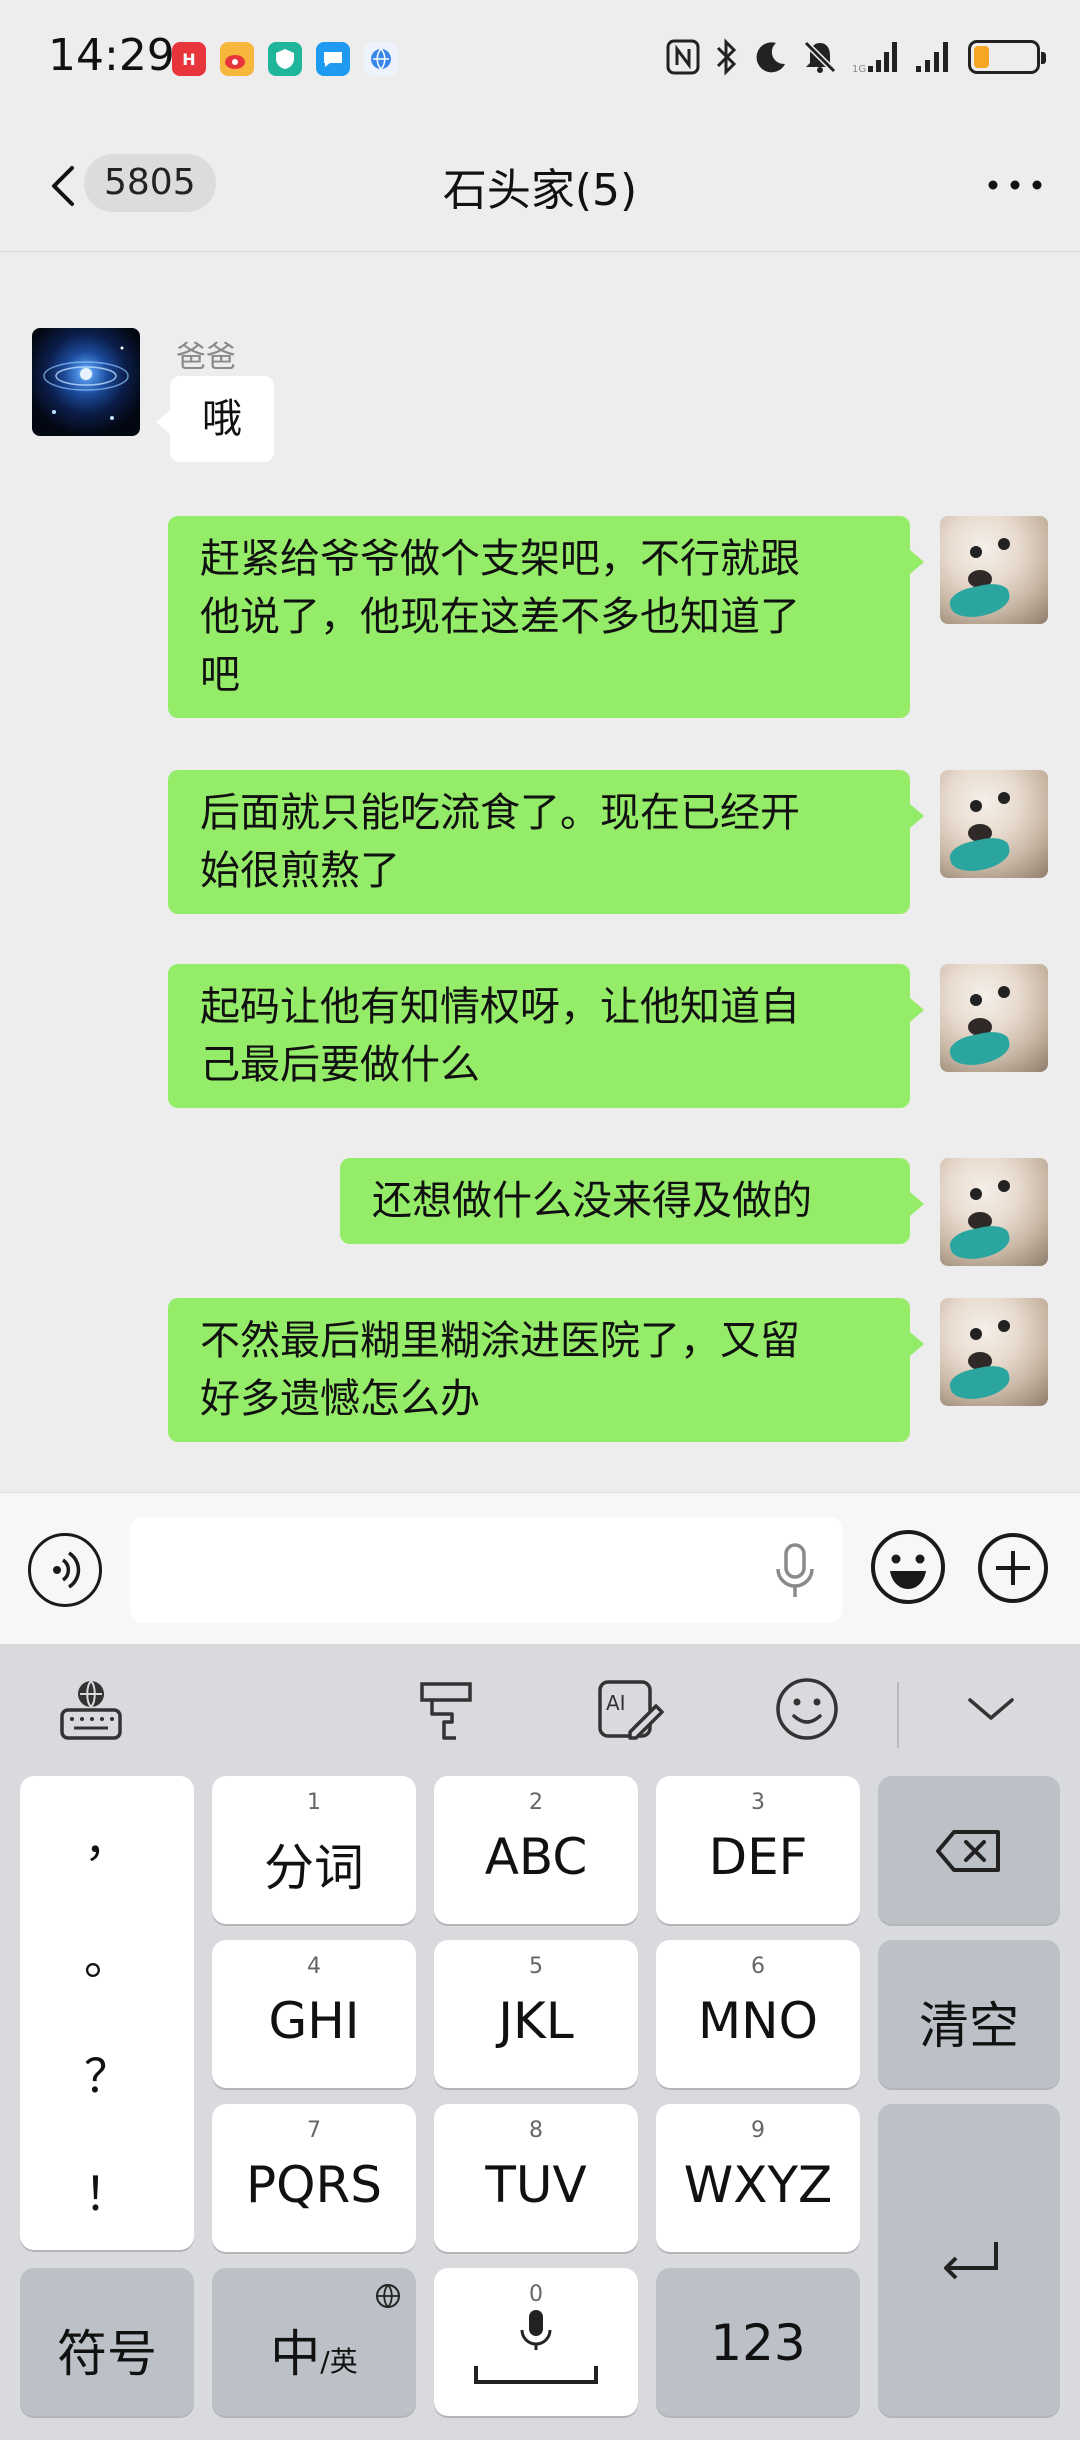  I want to click on key-1: 1 分词, so click(314, 1850).